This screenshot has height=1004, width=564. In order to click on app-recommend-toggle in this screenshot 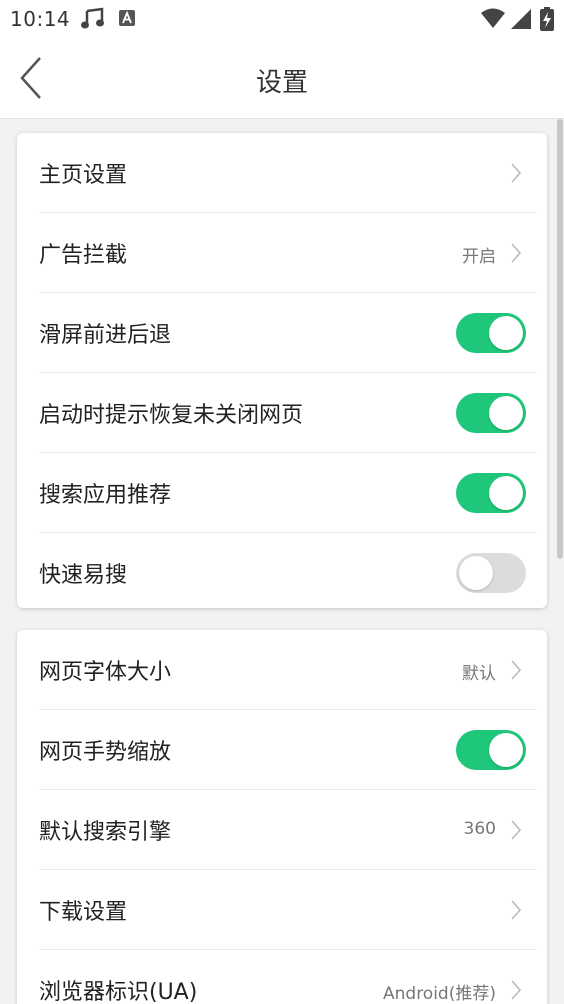, I will do `click(491, 493)`.